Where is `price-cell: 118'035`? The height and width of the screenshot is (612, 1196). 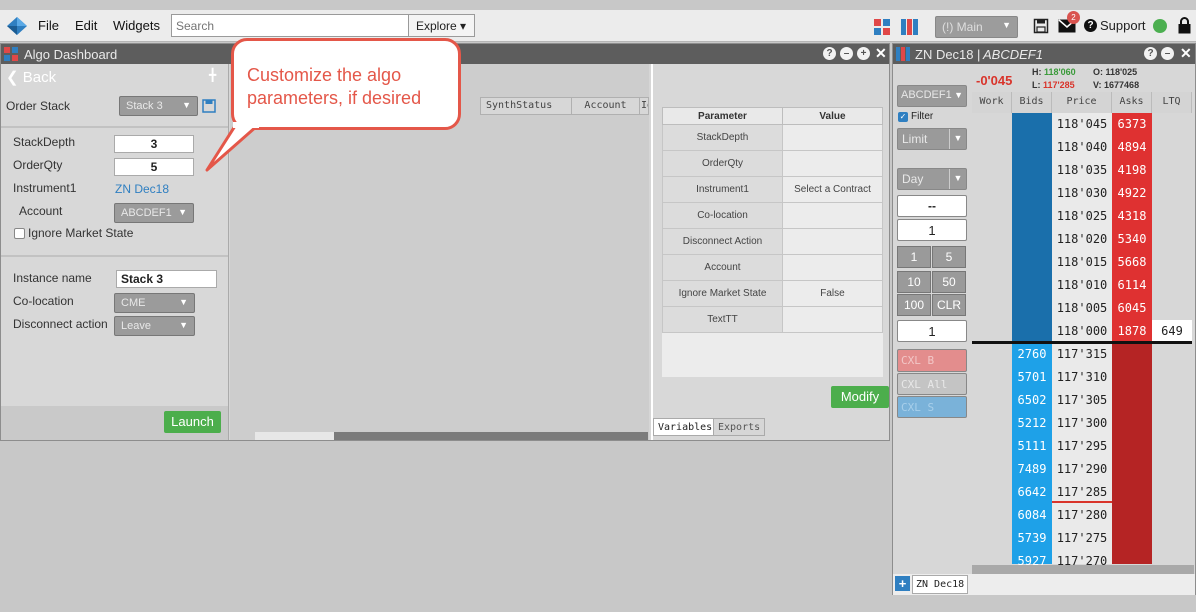 price-cell: 118'035 is located at coordinates (1082, 170).